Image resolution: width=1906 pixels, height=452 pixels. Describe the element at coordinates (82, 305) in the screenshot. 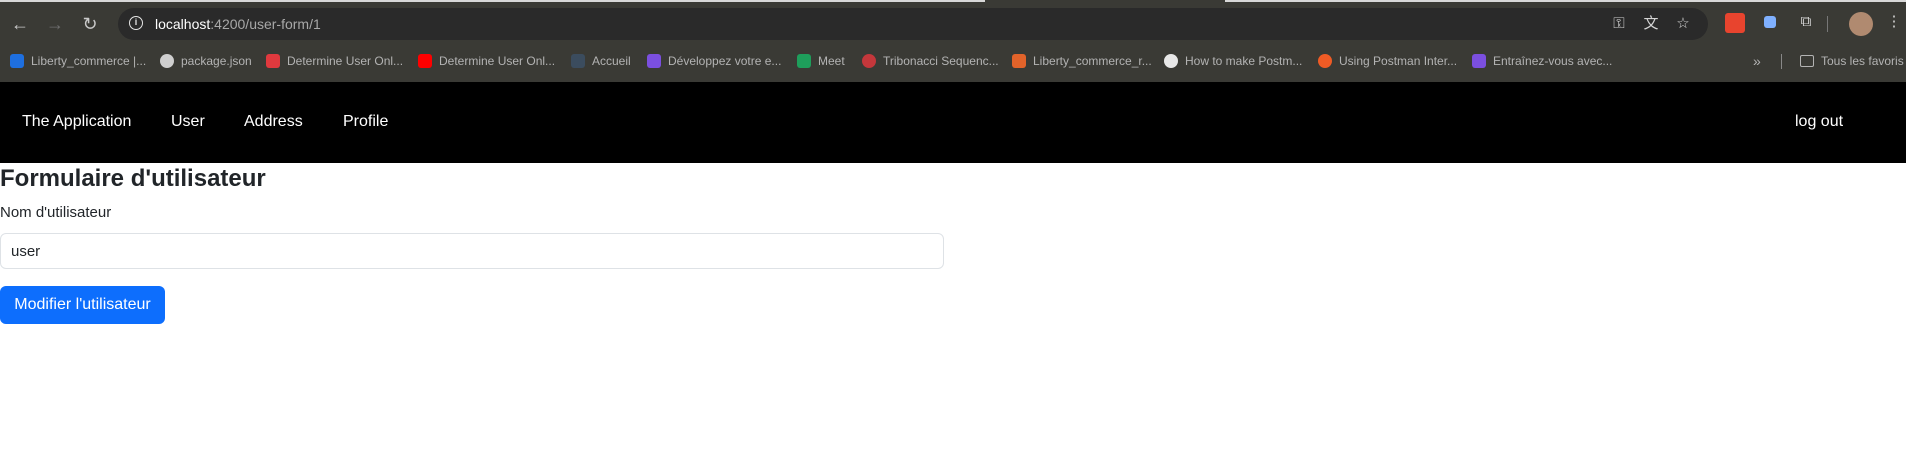

I see `update-user-button: Modifier l'utilisateur` at that location.